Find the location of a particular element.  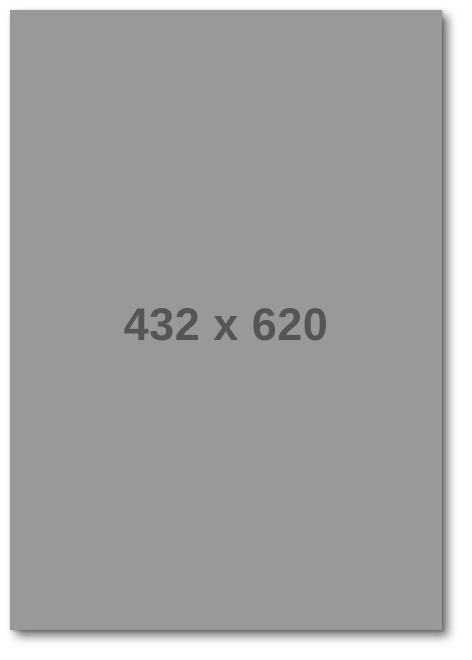

placeholder-dimensions-label: 432 x 620 is located at coordinates (226, 324).